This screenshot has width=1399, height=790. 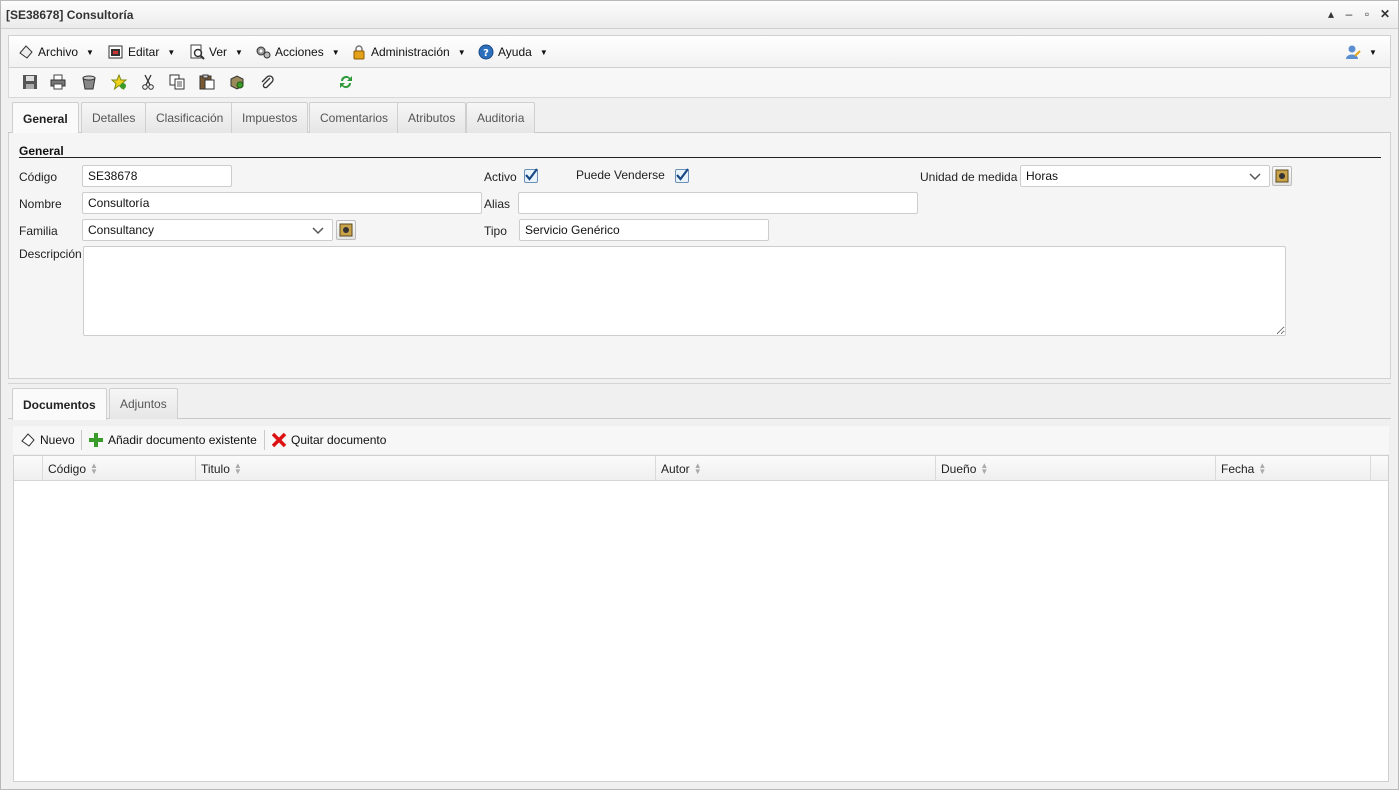 I want to click on menu-acciones: Acciones ▼, so click(x=297, y=52).